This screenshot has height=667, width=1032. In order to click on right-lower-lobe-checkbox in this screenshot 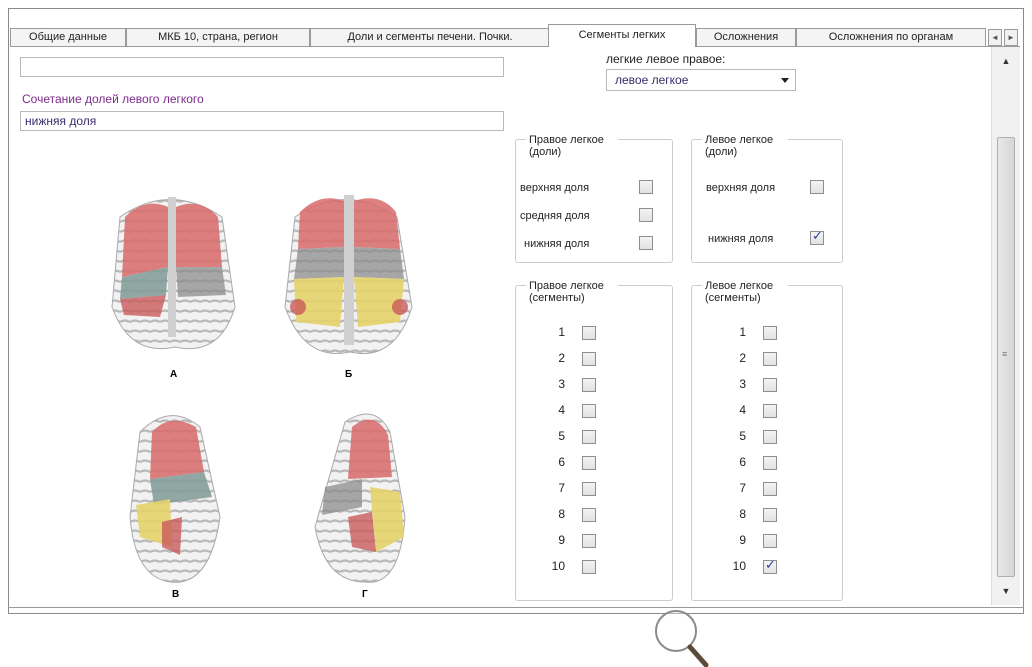, I will do `click(646, 243)`.